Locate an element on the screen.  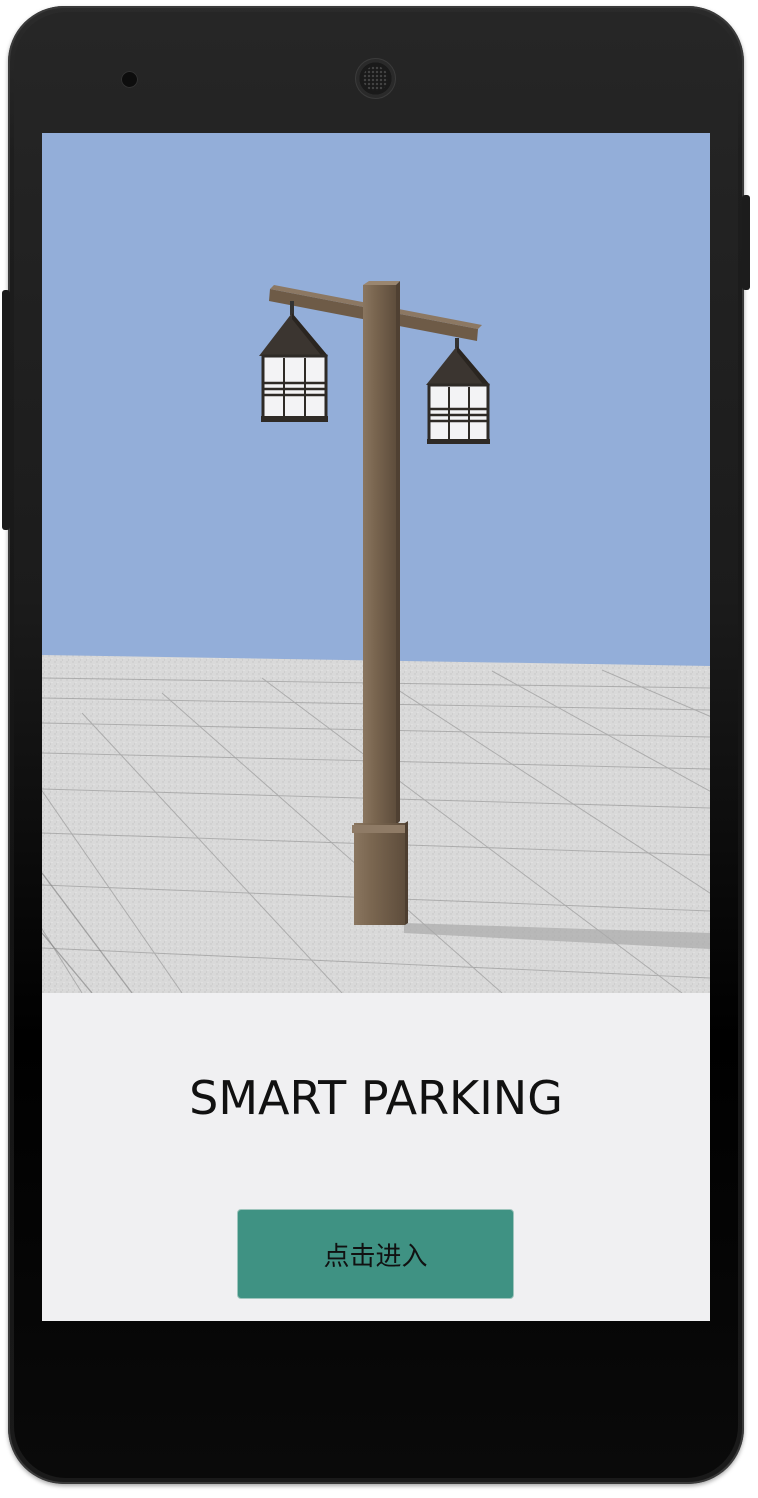
app-title: SMART PARKING is located at coordinates (376, 1098).